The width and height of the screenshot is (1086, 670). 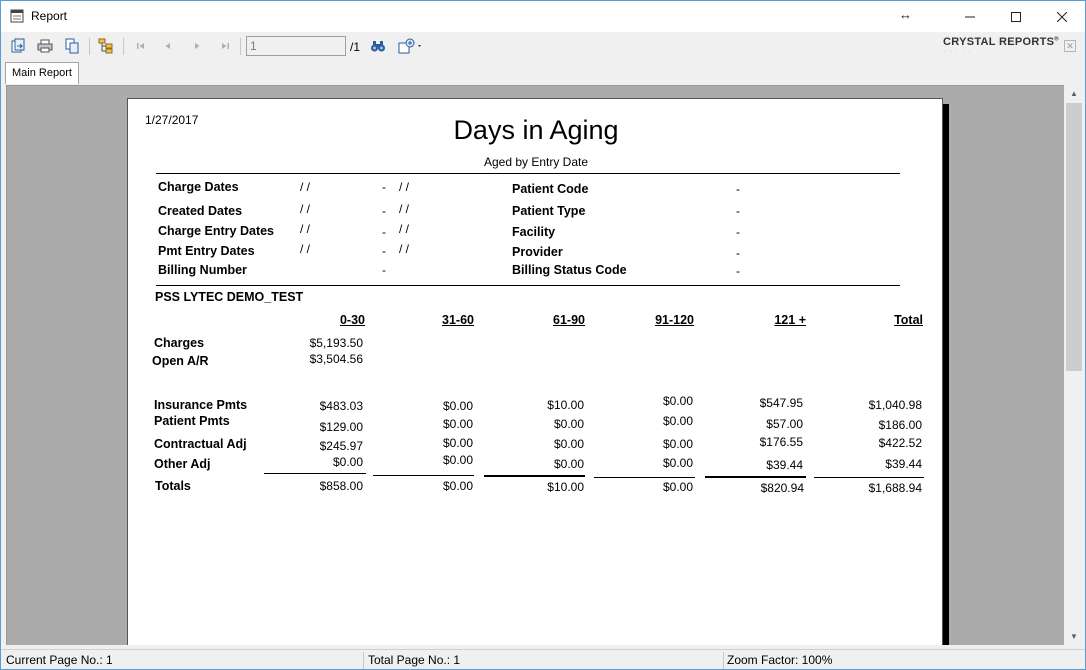 What do you see at coordinates (677, 487) in the screenshot?
I see `totals-value: $0.00` at bounding box center [677, 487].